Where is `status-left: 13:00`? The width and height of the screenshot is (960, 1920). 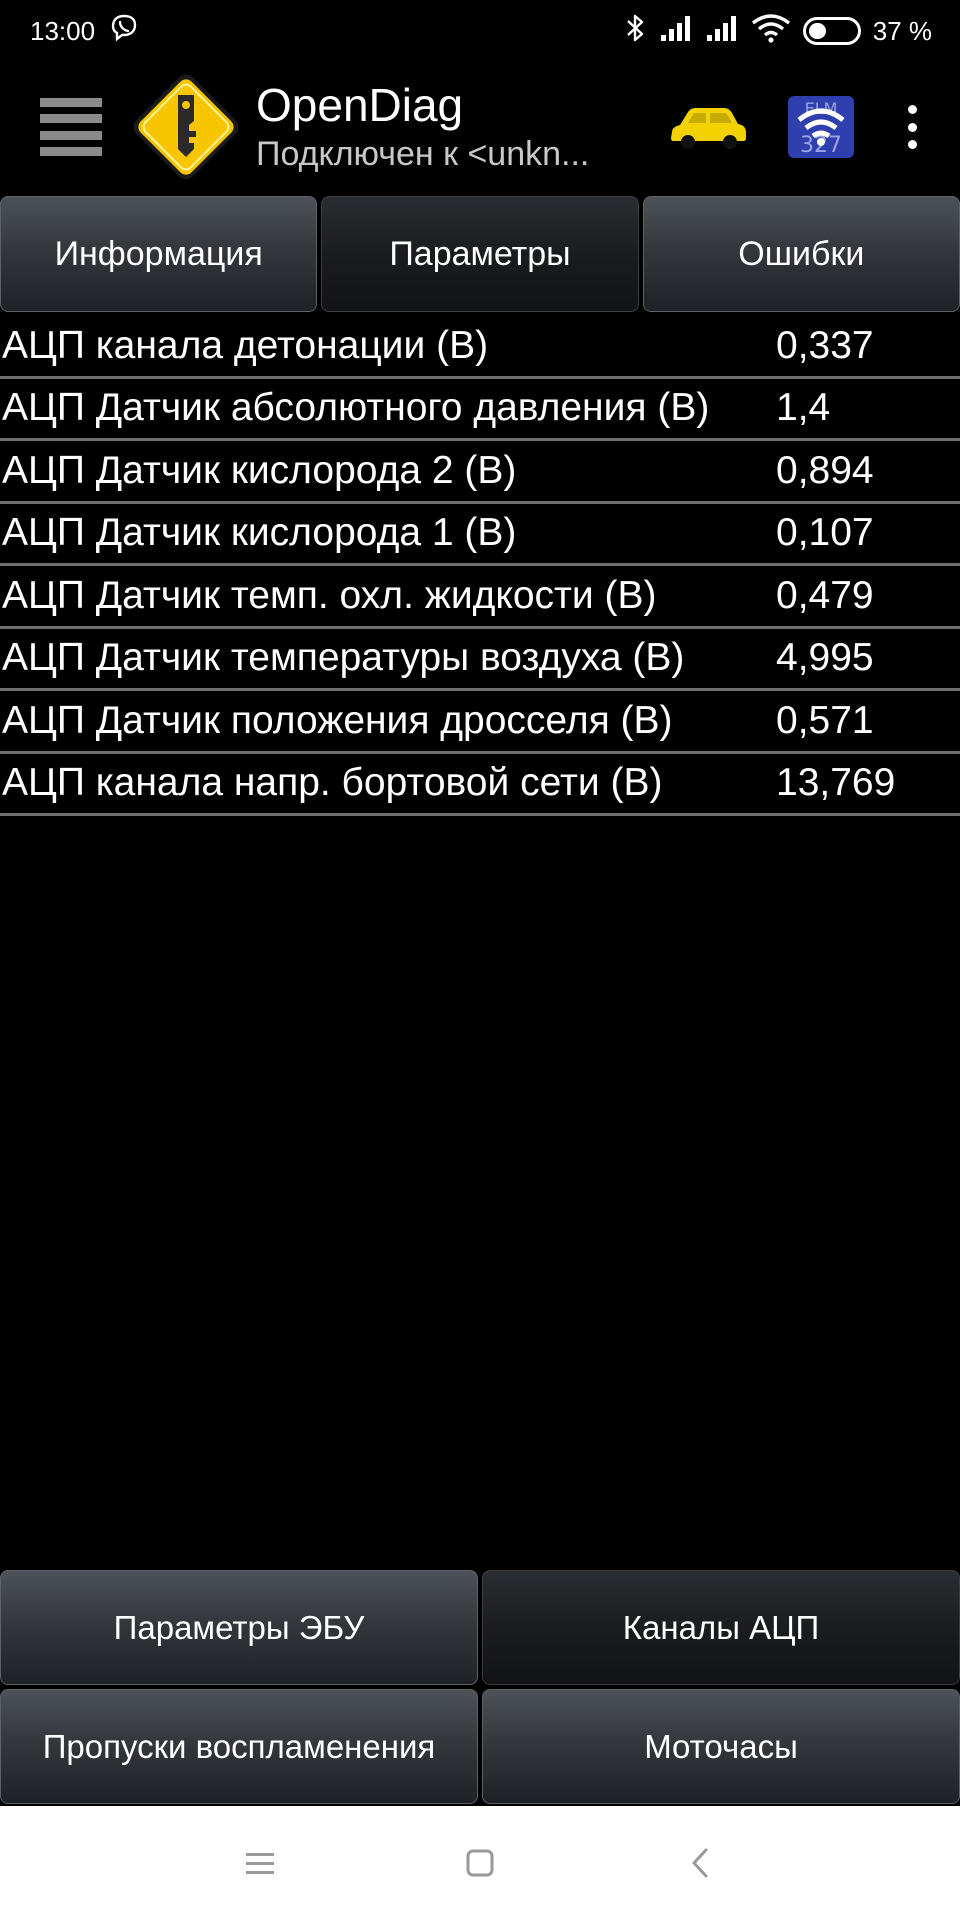
status-left: 13:00 is located at coordinates (84, 31).